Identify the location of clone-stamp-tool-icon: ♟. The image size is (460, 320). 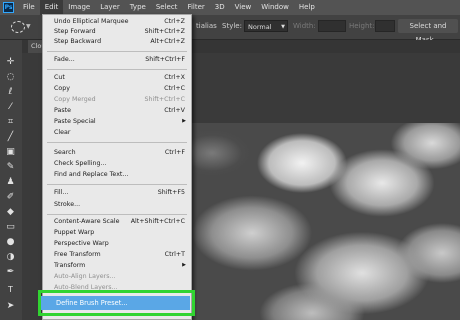
(10, 182).